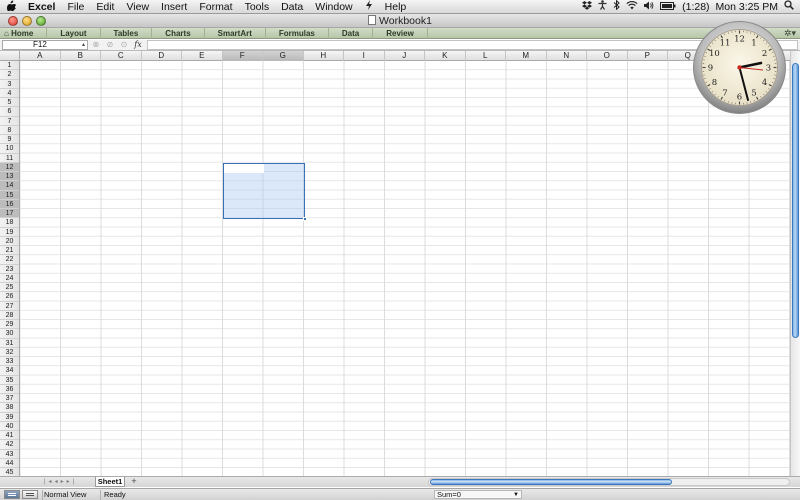 The width and height of the screenshot is (800, 500). What do you see at coordinates (364, 56) in the screenshot?
I see `column-header-i: I` at bounding box center [364, 56].